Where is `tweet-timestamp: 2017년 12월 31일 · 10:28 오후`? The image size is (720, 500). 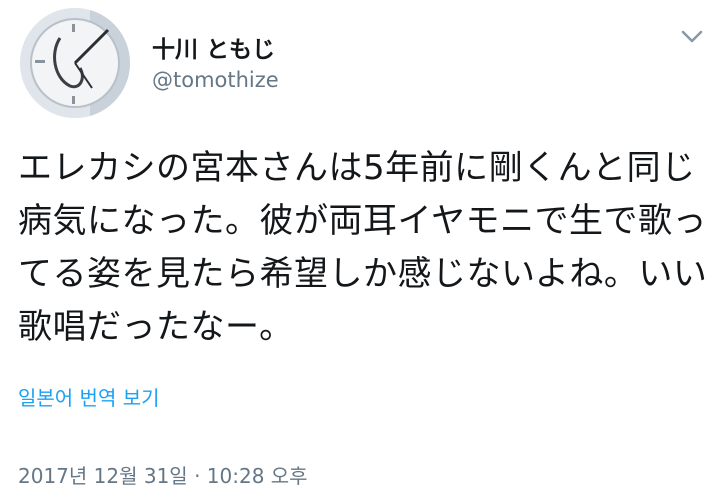
tweet-timestamp: 2017년 12월 31일 · 10:28 오후 is located at coordinates (163, 474).